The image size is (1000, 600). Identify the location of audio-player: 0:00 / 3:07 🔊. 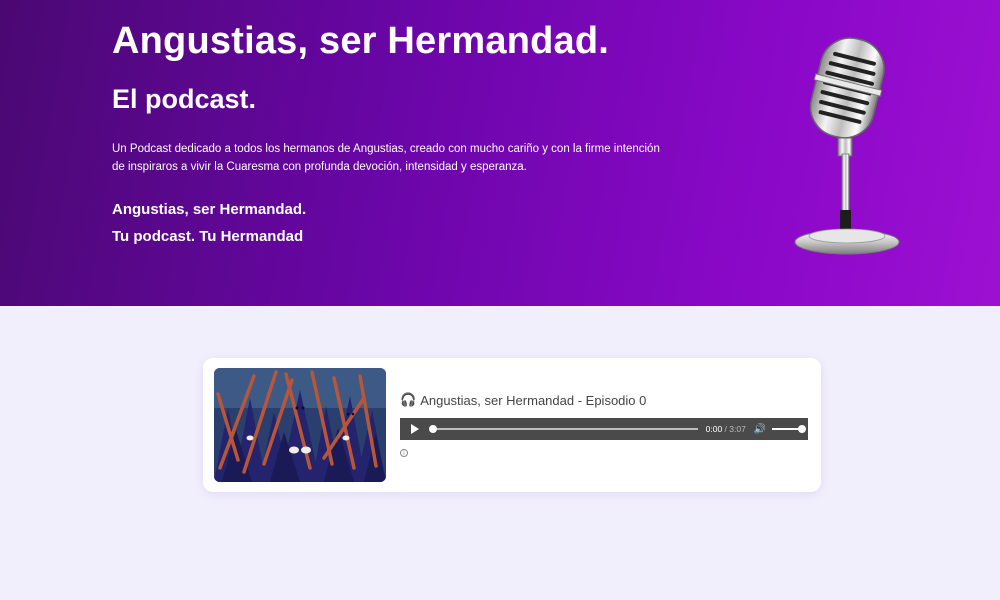
(604, 429).